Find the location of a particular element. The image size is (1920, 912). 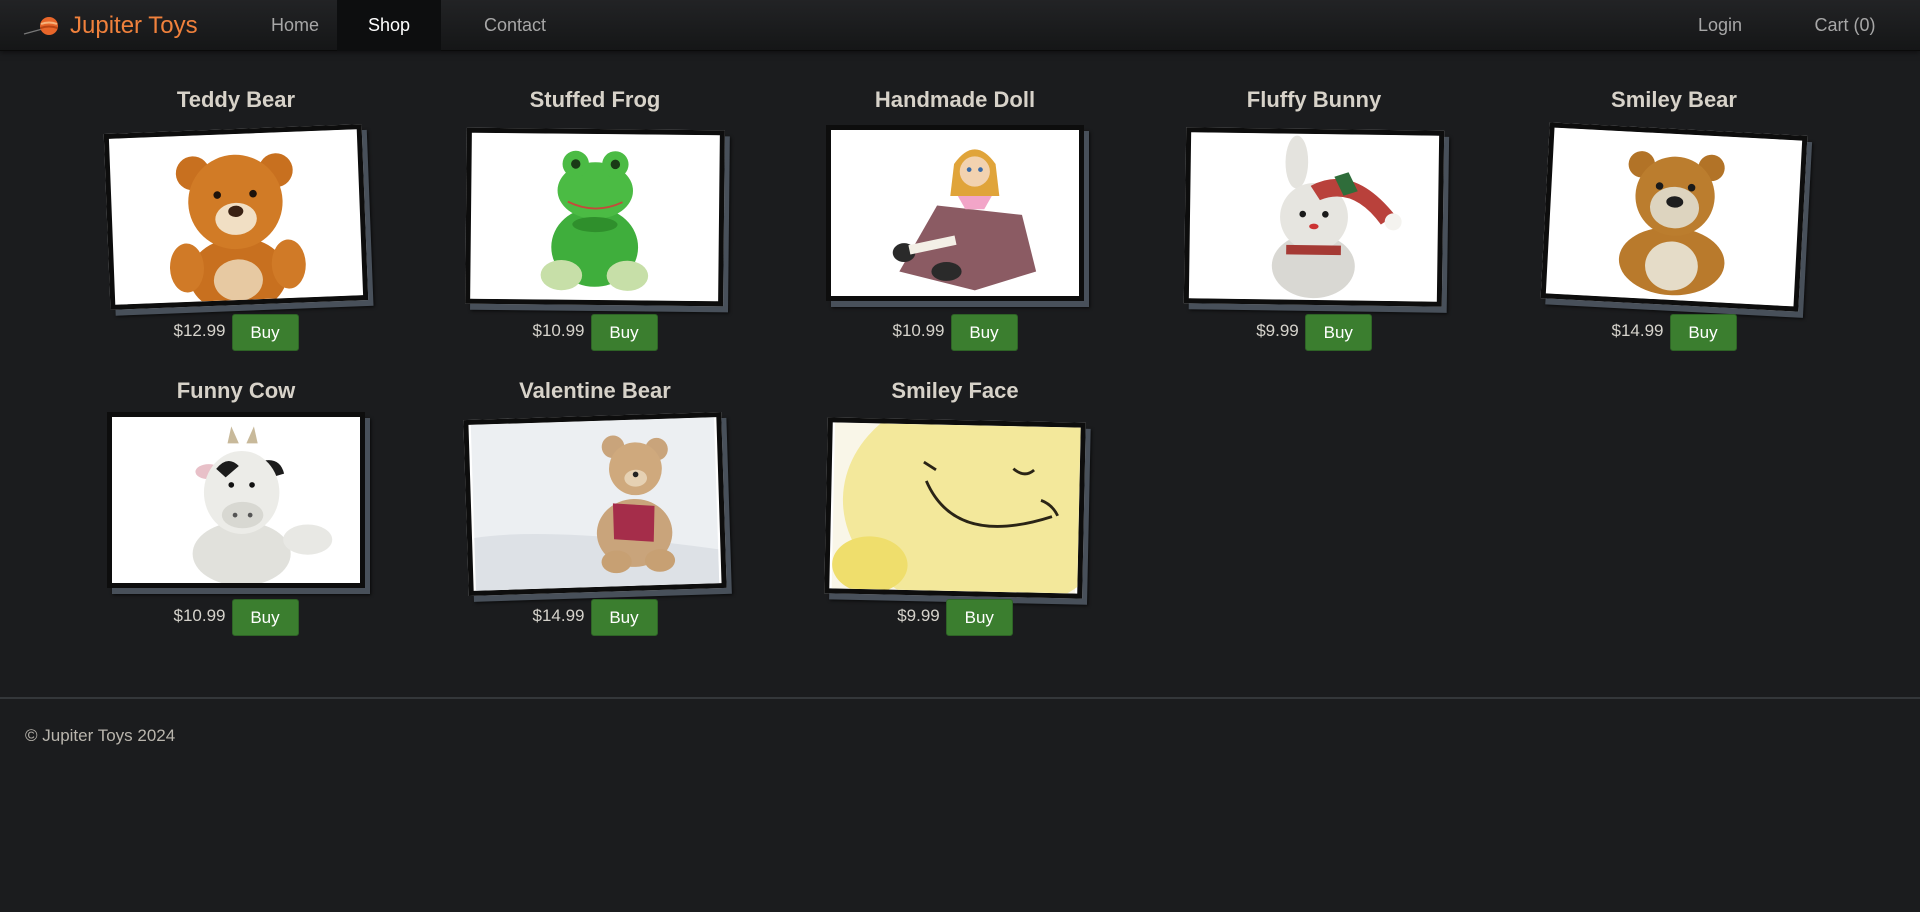

product-card: Stuffed Frog $10.99 Buy is located at coordinates (595, 218).